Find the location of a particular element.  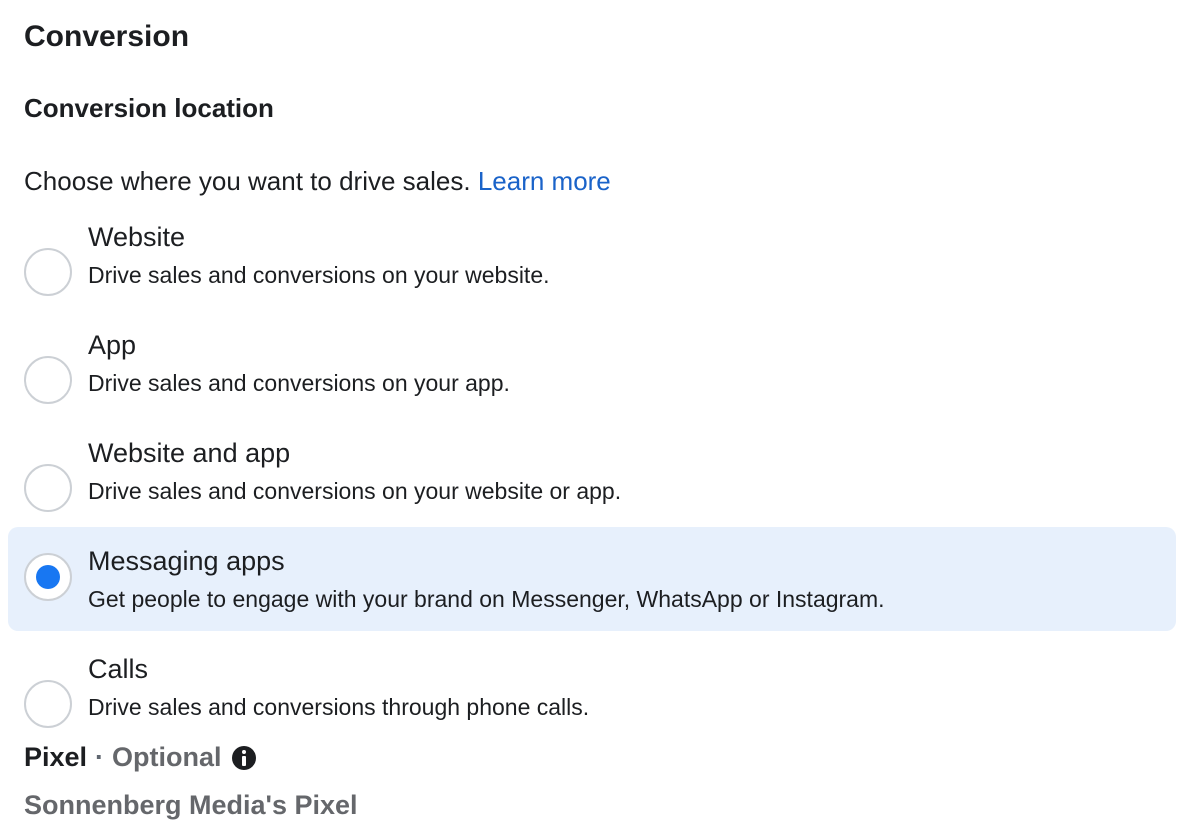

conversion-location-title: Conversion location is located at coordinates (149, 108).